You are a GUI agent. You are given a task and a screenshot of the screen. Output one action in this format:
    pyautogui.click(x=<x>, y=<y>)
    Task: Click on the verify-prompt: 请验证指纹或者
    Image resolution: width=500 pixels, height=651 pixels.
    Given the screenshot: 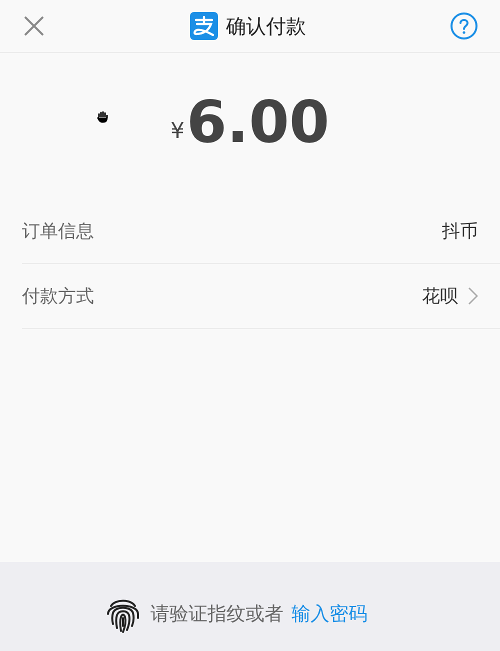 What is the action you would take?
    pyautogui.click(x=217, y=614)
    